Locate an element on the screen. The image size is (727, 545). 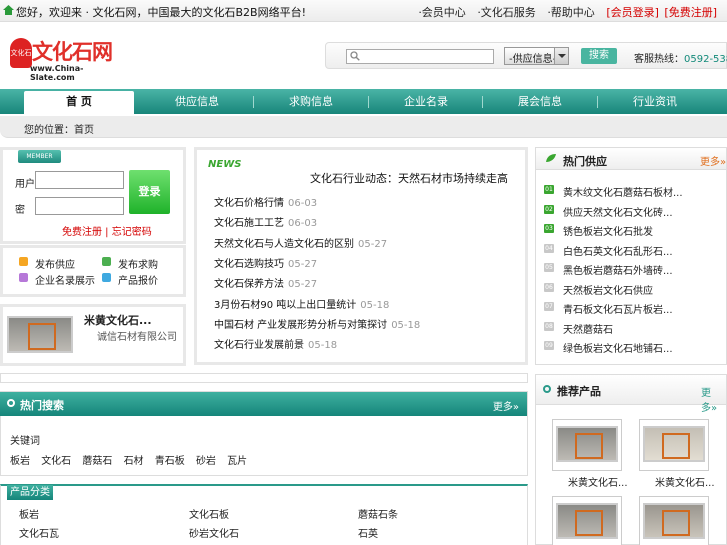
news-title: 文化石行业发展前景 is located at coordinates (259, 345).